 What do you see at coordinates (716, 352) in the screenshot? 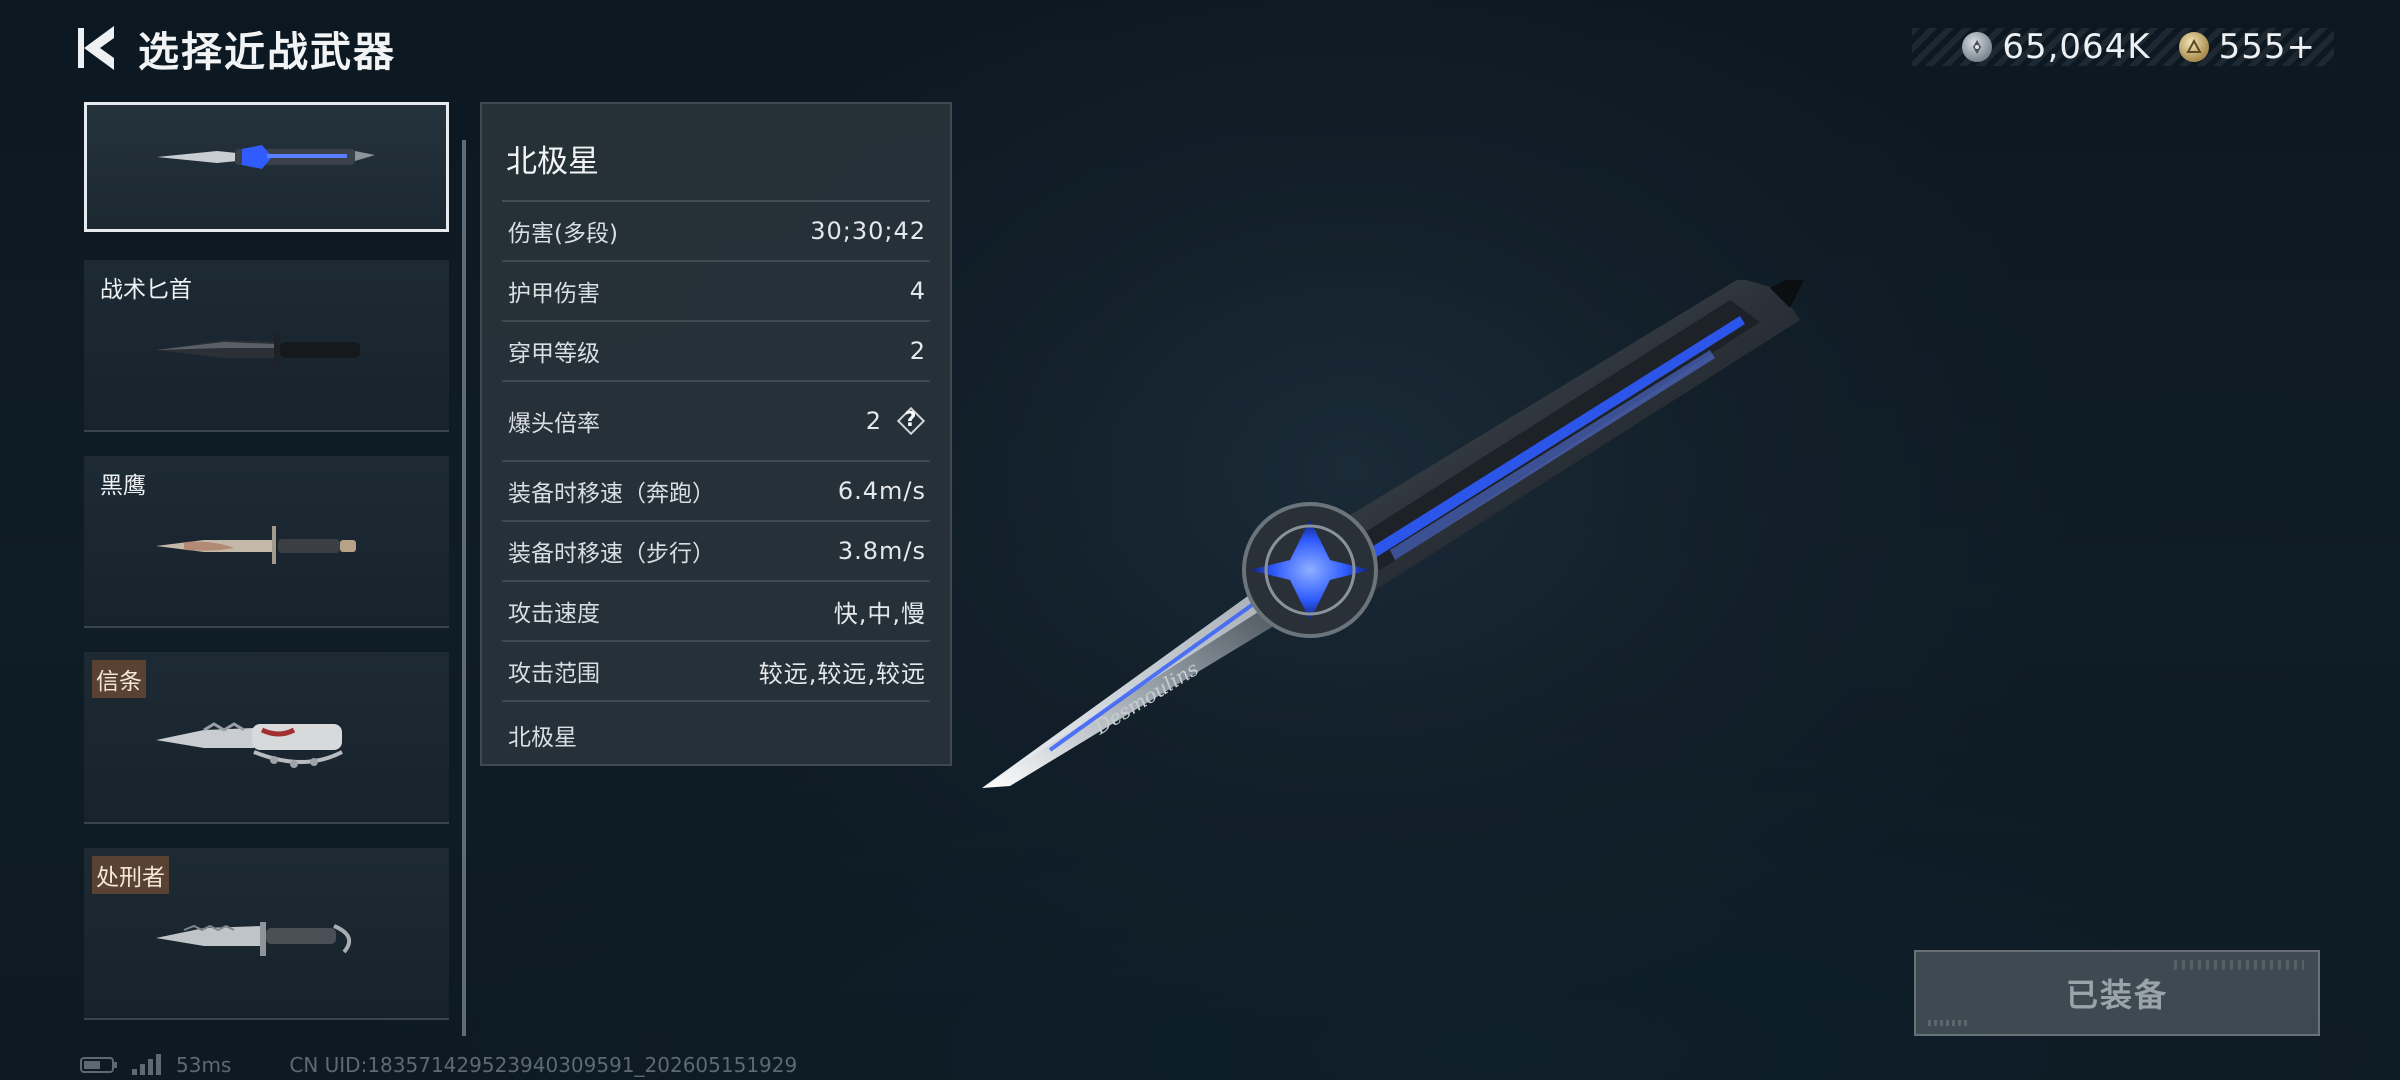
I see `stat-row-penetration-level: 穿甲等级 2` at bounding box center [716, 352].